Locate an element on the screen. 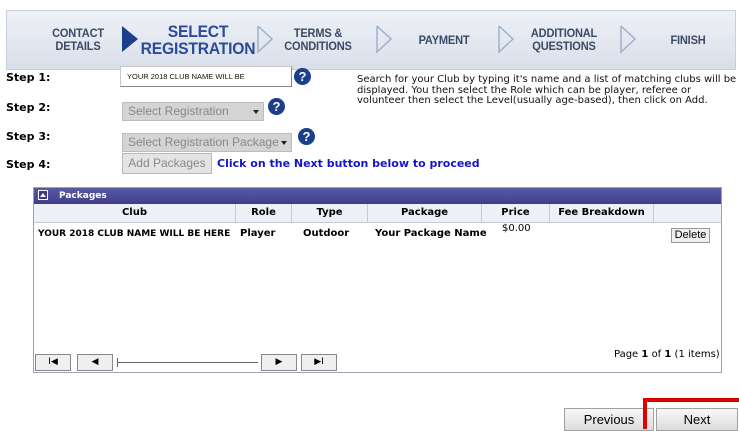  packages-header: Packages is located at coordinates (377, 196).